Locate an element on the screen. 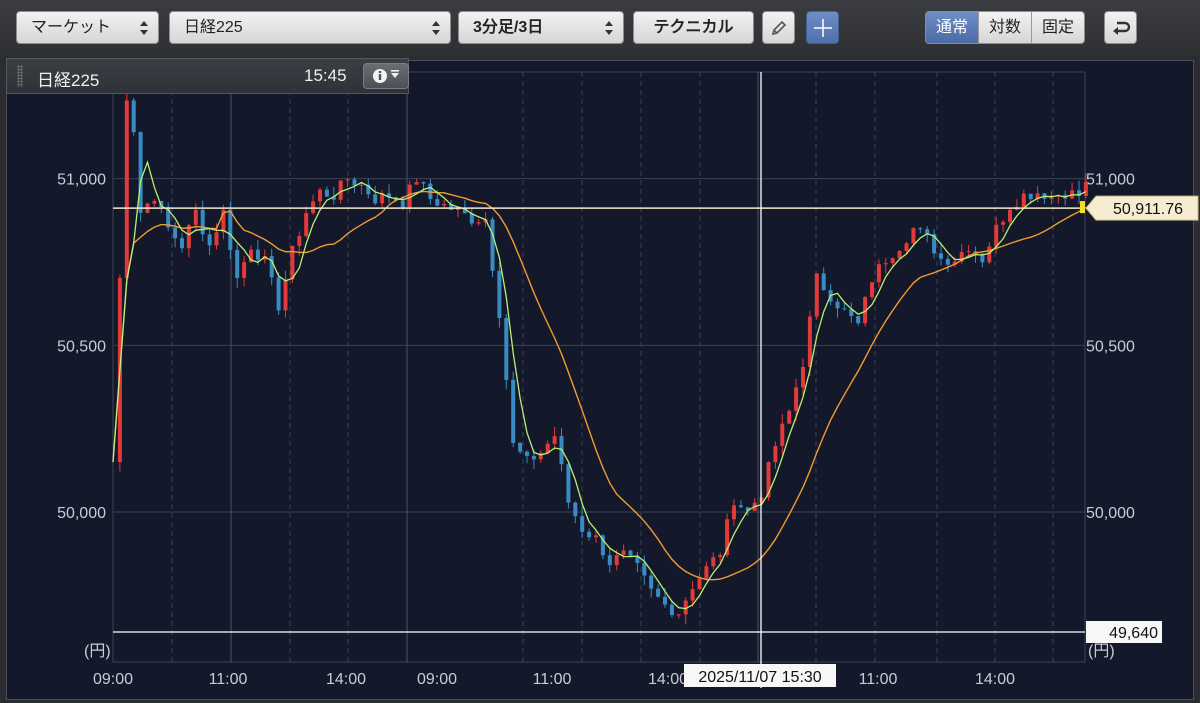 This screenshot has width=1200, height=703. unit-label-right: (円) is located at coordinates (1101, 651).